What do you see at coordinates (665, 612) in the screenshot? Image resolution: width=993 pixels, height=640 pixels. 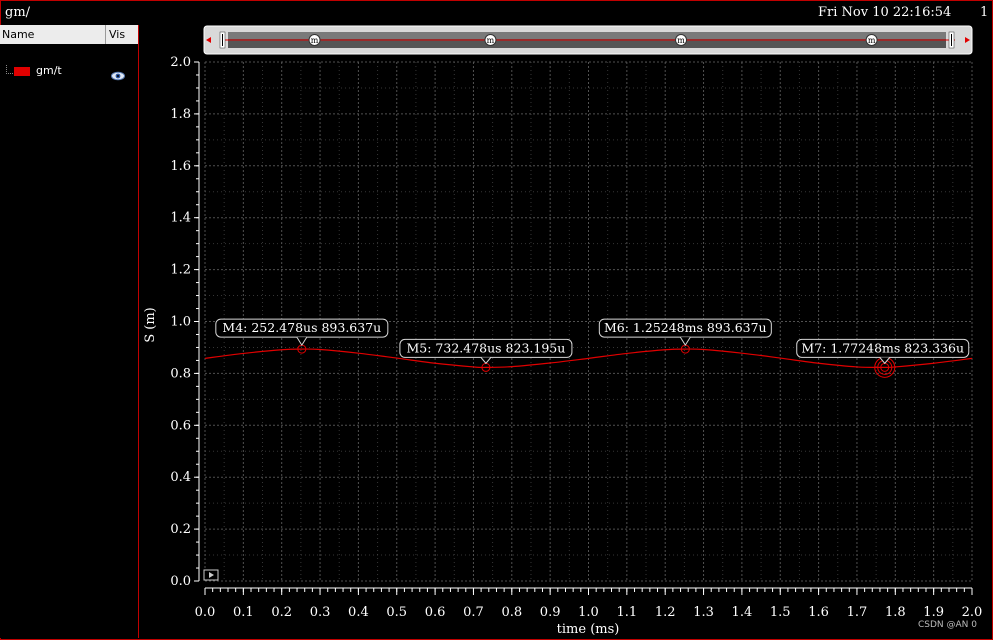 I see `x-tick-label: 1.2` at bounding box center [665, 612].